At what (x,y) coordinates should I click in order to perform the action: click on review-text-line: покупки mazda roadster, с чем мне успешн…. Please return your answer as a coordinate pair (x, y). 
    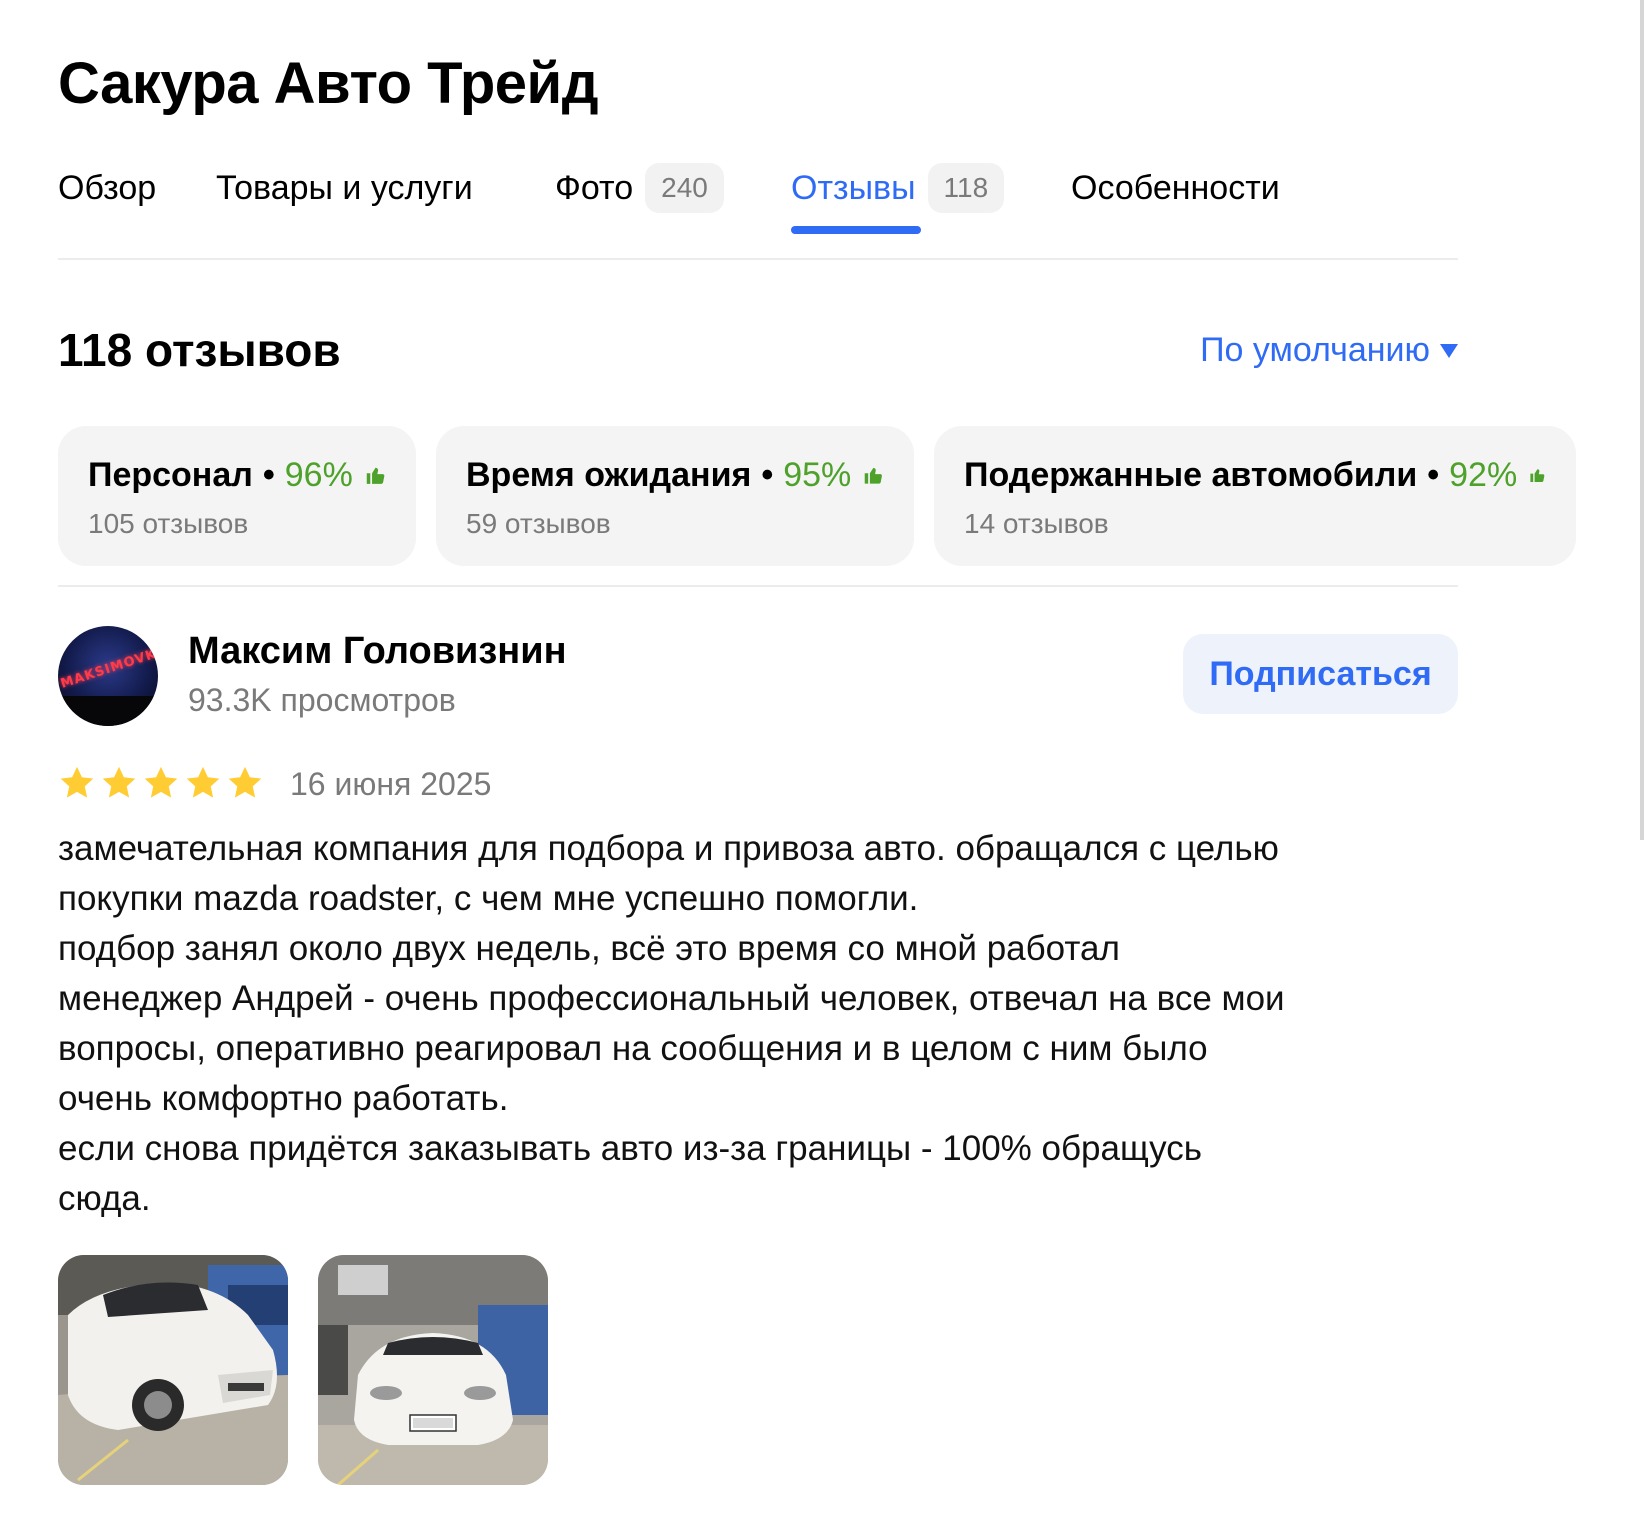
    Looking at the image, I should click on (488, 898).